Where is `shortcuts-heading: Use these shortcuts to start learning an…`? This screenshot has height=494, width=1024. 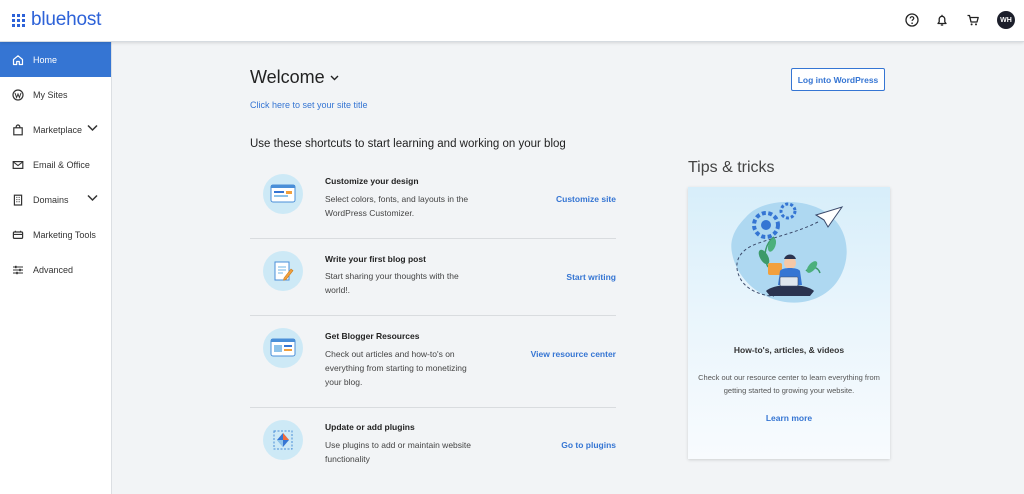
shortcuts-heading: Use these shortcuts to start learning an… is located at coordinates (408, 144).